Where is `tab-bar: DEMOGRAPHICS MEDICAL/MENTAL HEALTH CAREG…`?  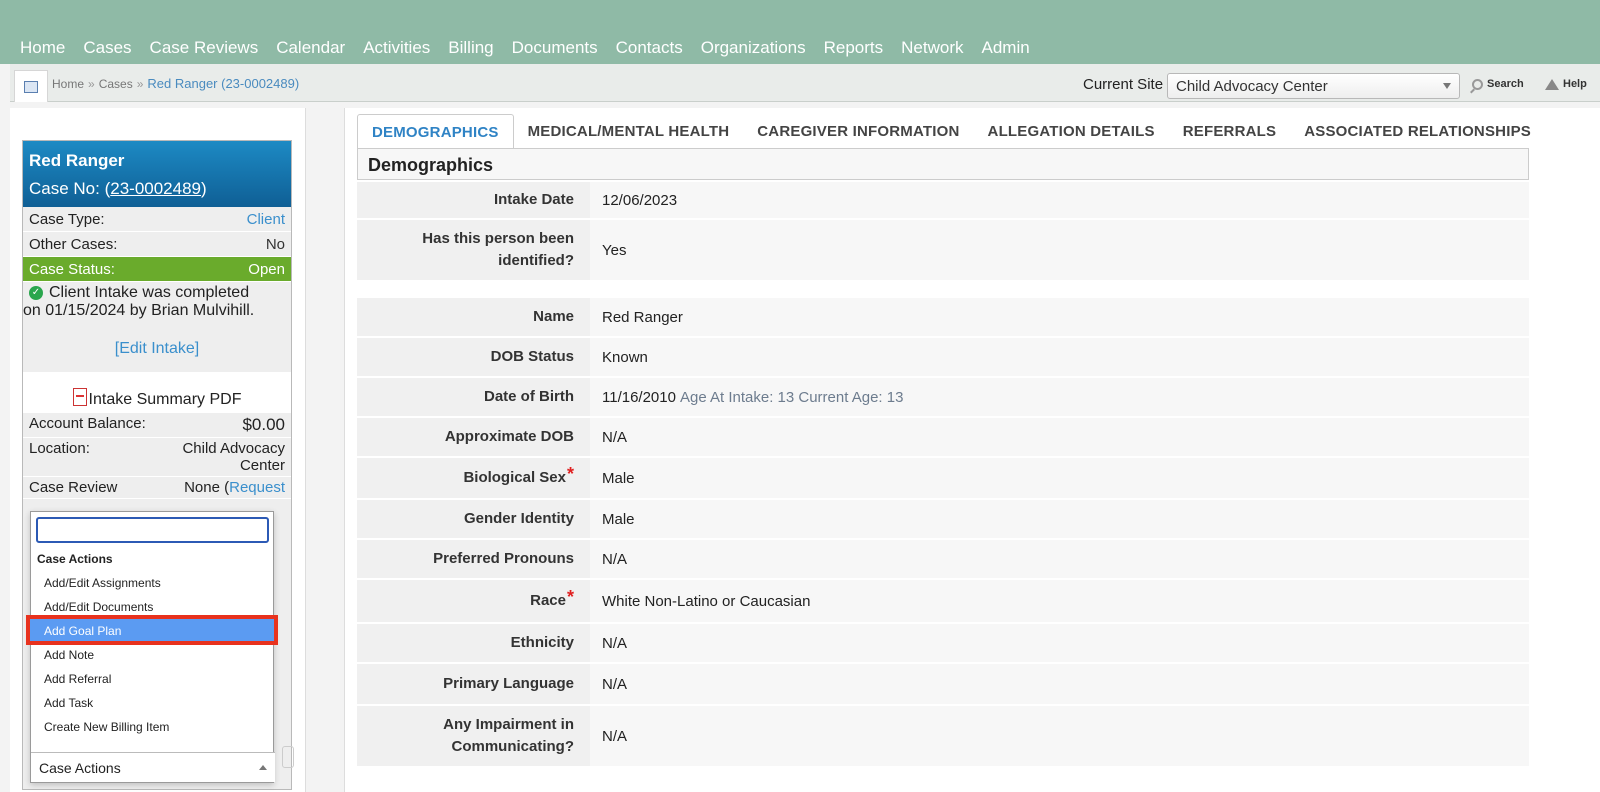
tab-bar: DEMOGRAPHICS MEDICAL/MENTAL HEALTH CAREG… is located at coordinates (951, 131).